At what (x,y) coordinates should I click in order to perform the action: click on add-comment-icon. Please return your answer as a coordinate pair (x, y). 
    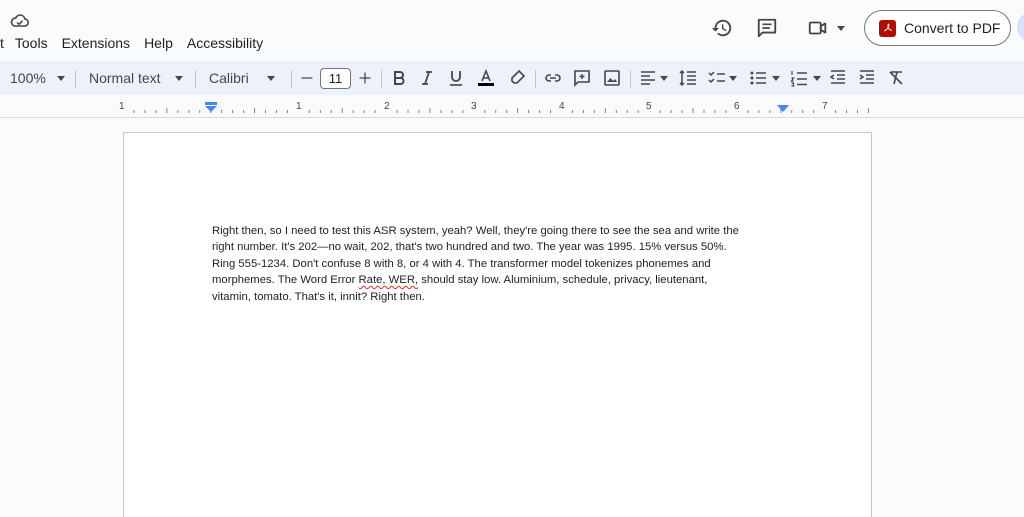
    Looking at the image, I should click on (582, 78).